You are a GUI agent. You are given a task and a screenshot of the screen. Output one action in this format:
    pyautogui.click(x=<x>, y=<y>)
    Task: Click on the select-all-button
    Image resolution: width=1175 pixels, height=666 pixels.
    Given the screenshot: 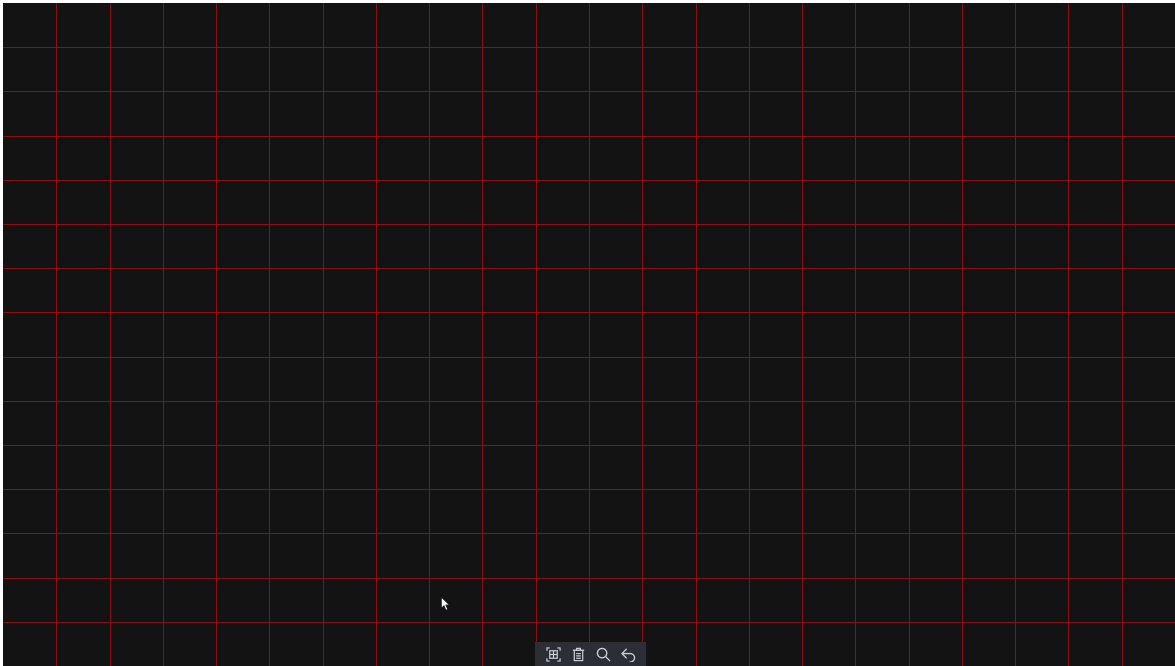 What is the action you would take?
    pyautogui.click(x=553, y=654)
    